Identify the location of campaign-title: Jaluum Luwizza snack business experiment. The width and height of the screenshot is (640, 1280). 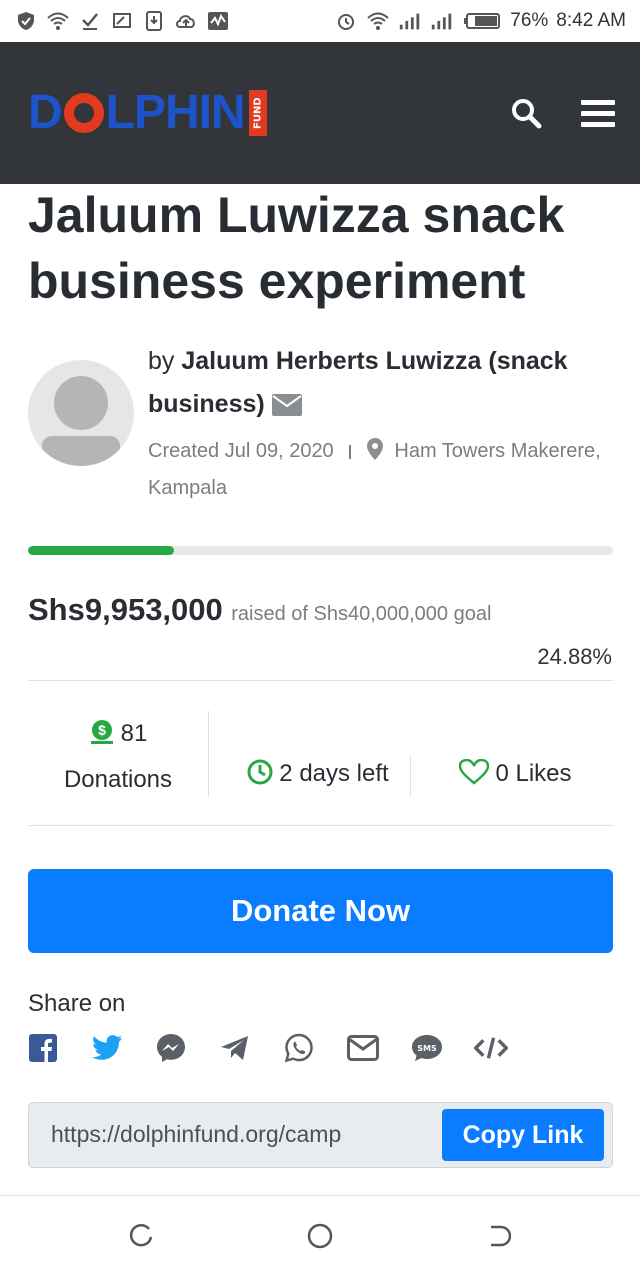
(296, 248).